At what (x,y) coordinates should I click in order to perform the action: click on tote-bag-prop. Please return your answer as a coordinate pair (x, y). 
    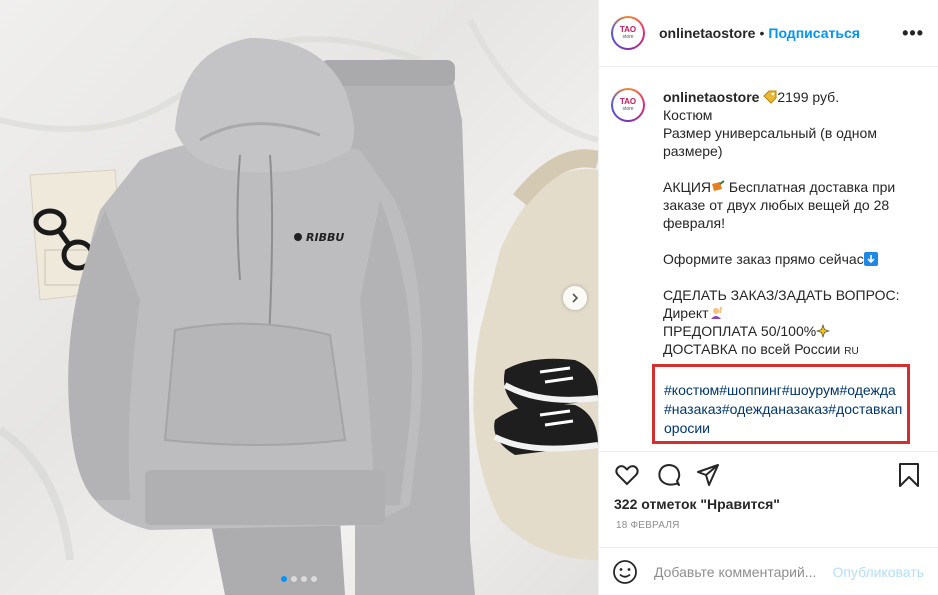
    Looking at the image, I should click on (535, 354).